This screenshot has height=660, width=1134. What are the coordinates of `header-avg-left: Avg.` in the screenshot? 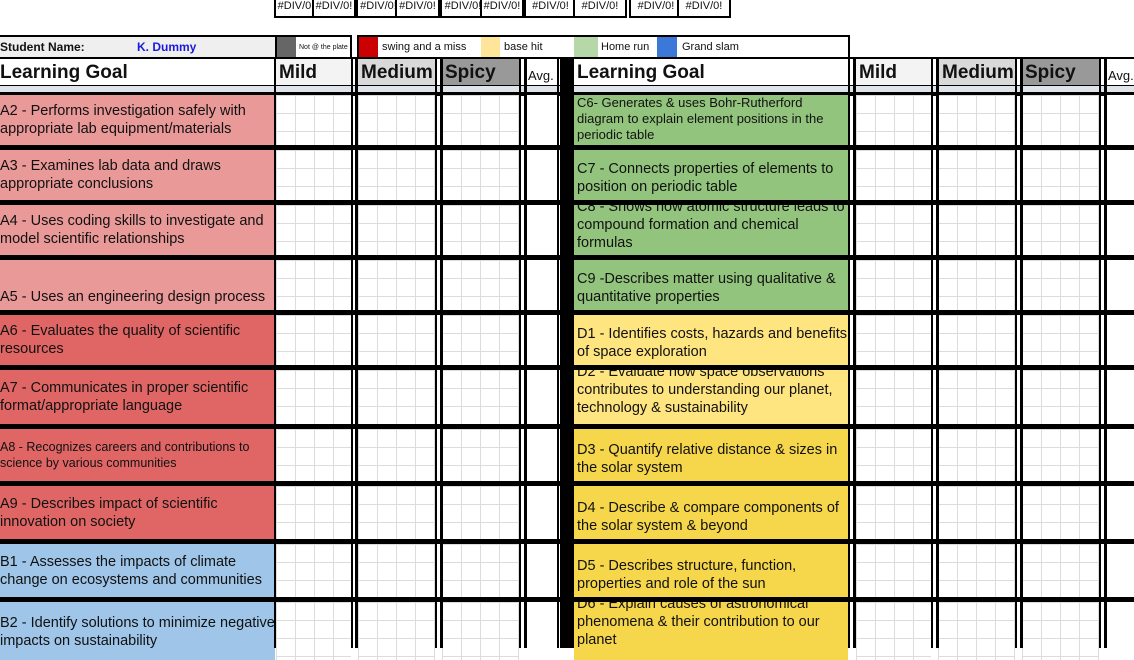 It's located at (541, 72).